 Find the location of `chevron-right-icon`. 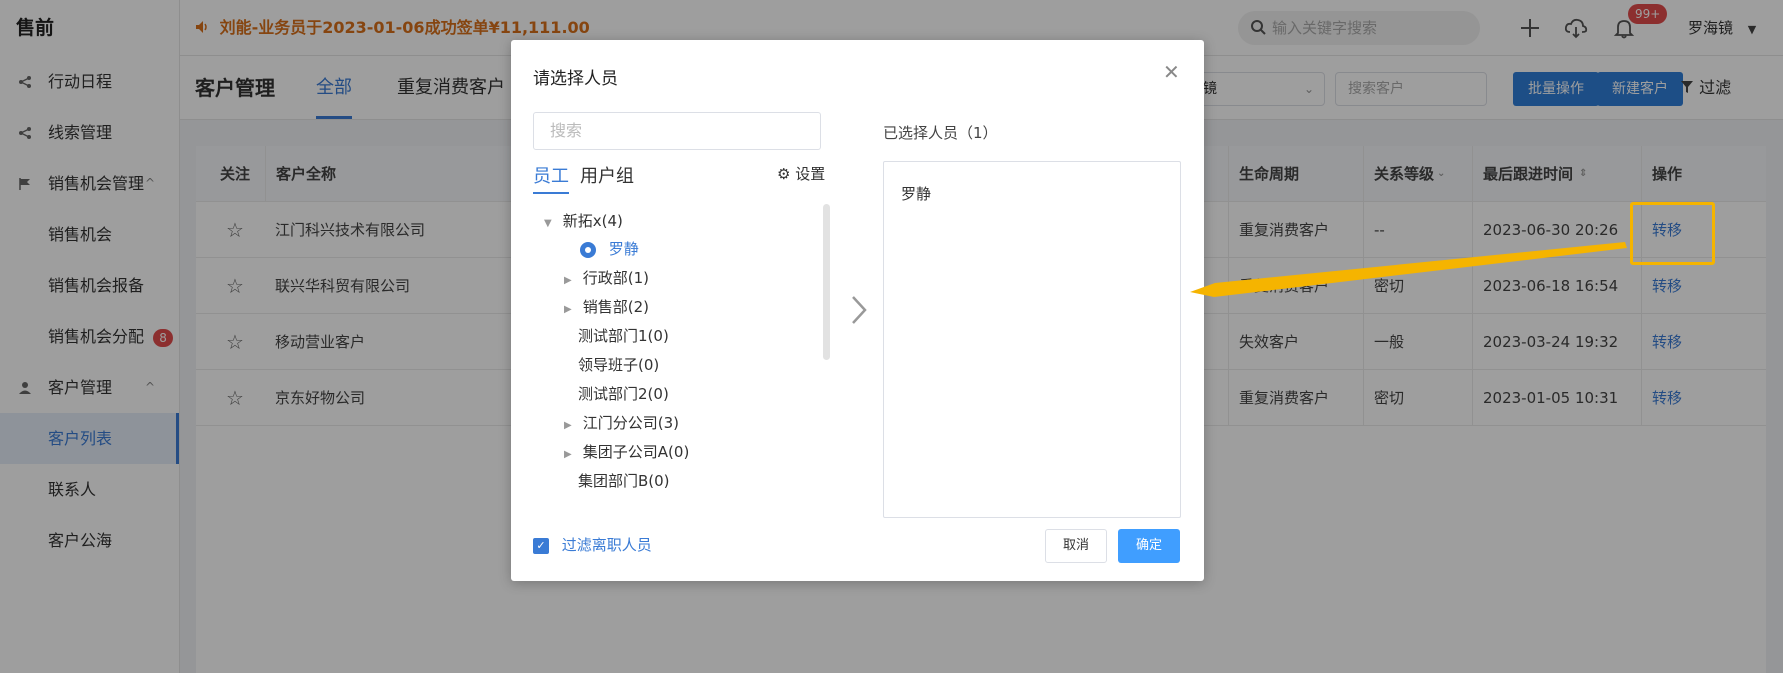

chevron-right-icon is located at coordinates (859, 314).